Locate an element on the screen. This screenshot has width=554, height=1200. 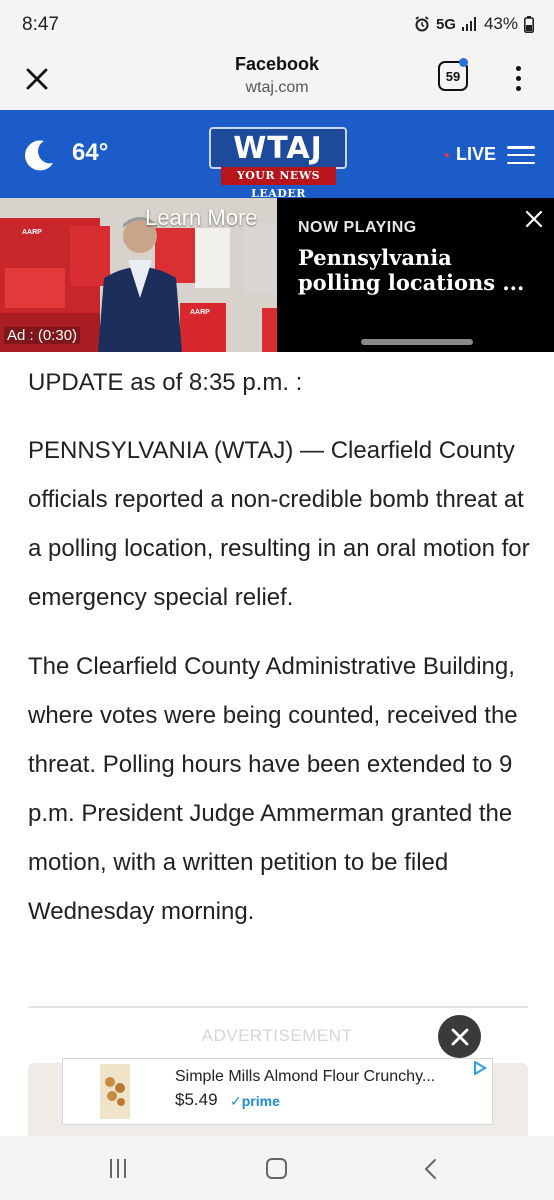
battery-percent: 43% is located at coordinates (500, 23).